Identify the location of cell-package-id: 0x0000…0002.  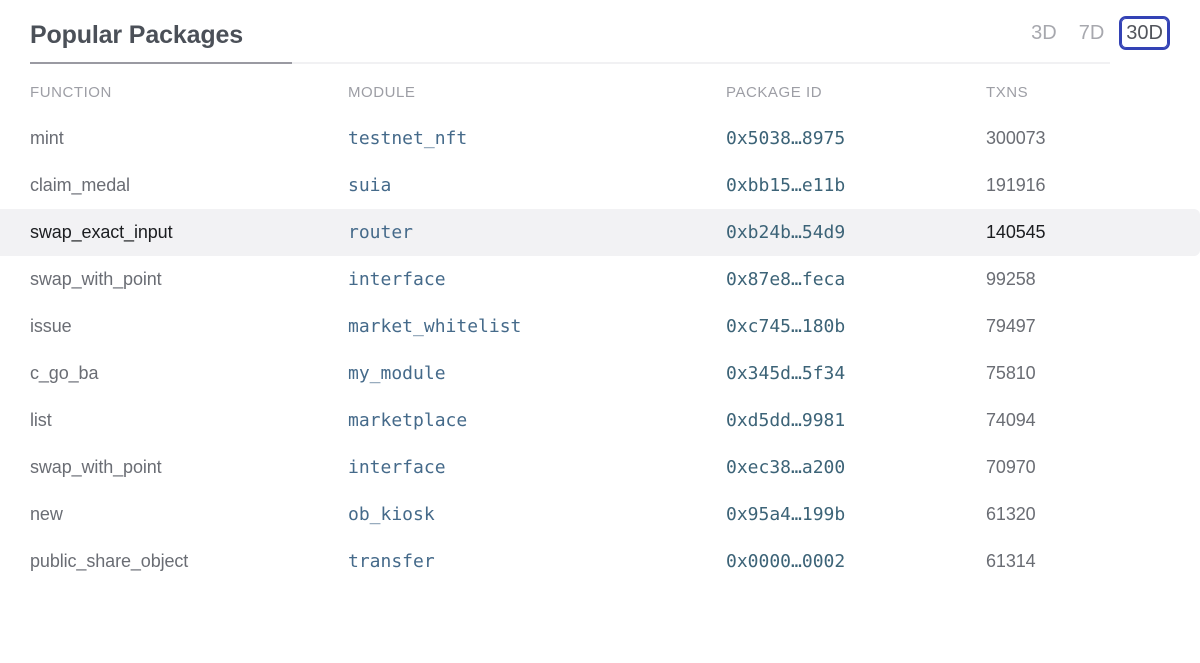
(856, 561).